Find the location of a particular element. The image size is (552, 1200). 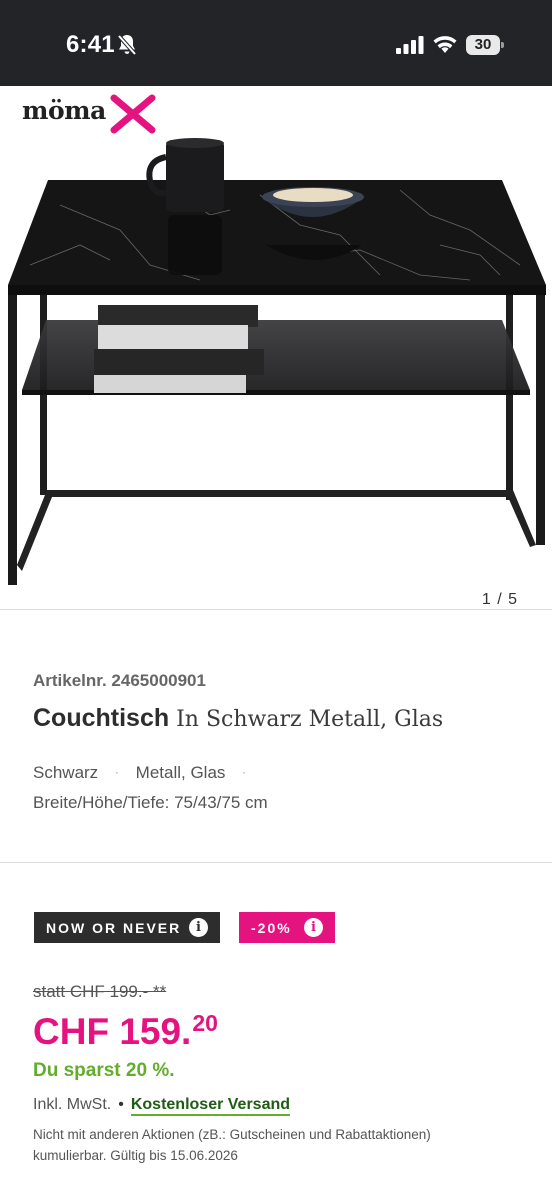

discount-badge: -20% i is located at coordinates (287, 927).